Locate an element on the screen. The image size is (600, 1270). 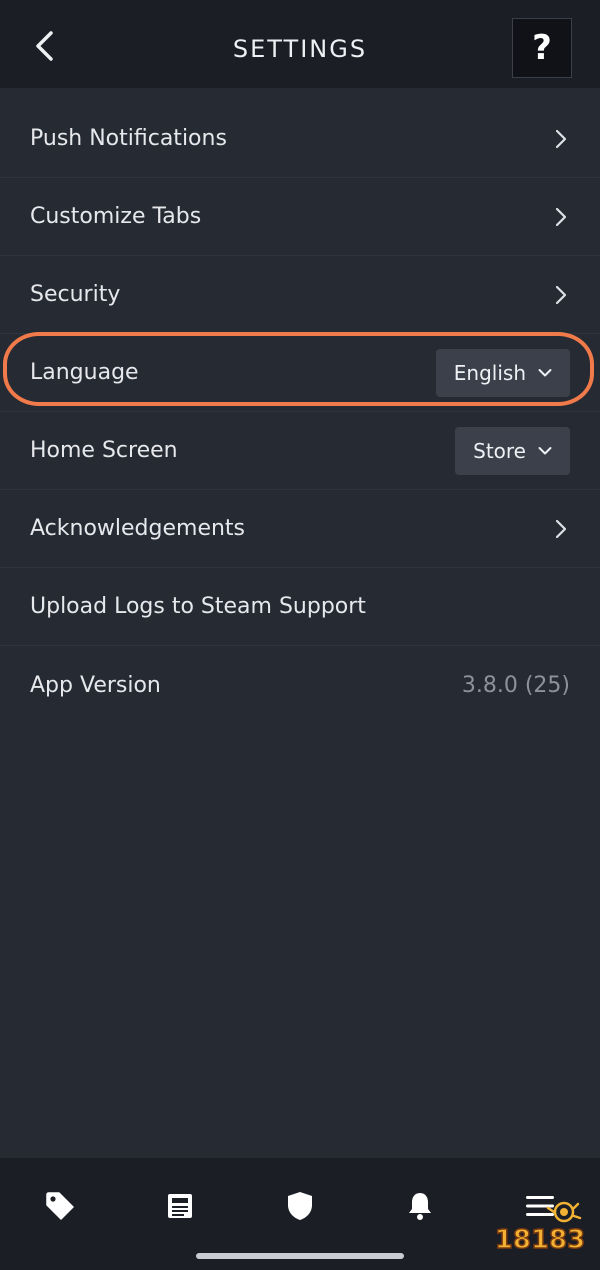
home-screen-dropdown: Store is located at coordinates (512, 450).